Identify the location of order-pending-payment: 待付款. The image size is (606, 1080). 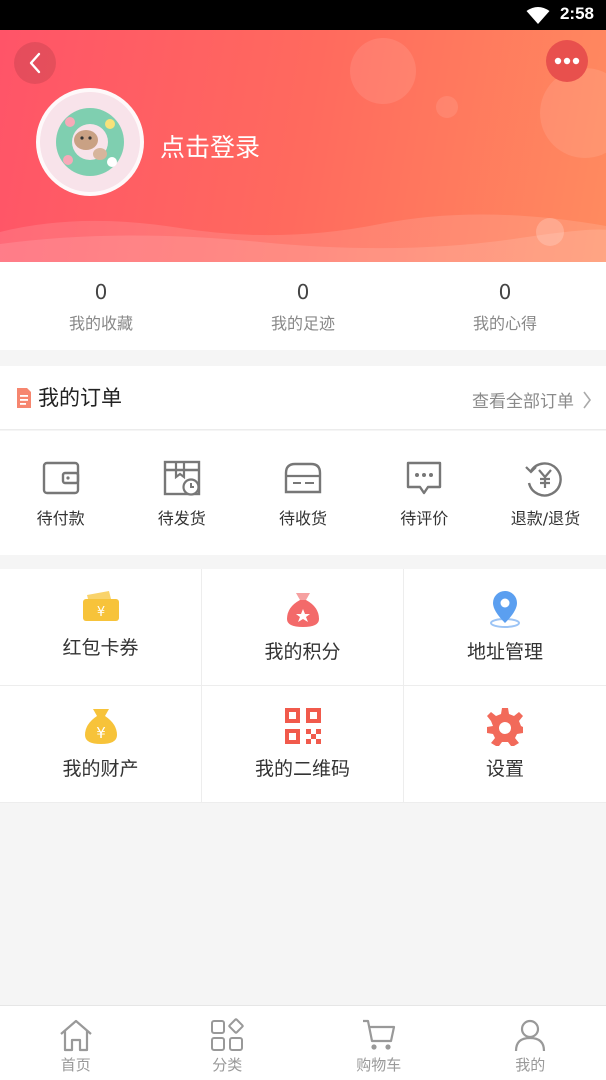
(60, 493).